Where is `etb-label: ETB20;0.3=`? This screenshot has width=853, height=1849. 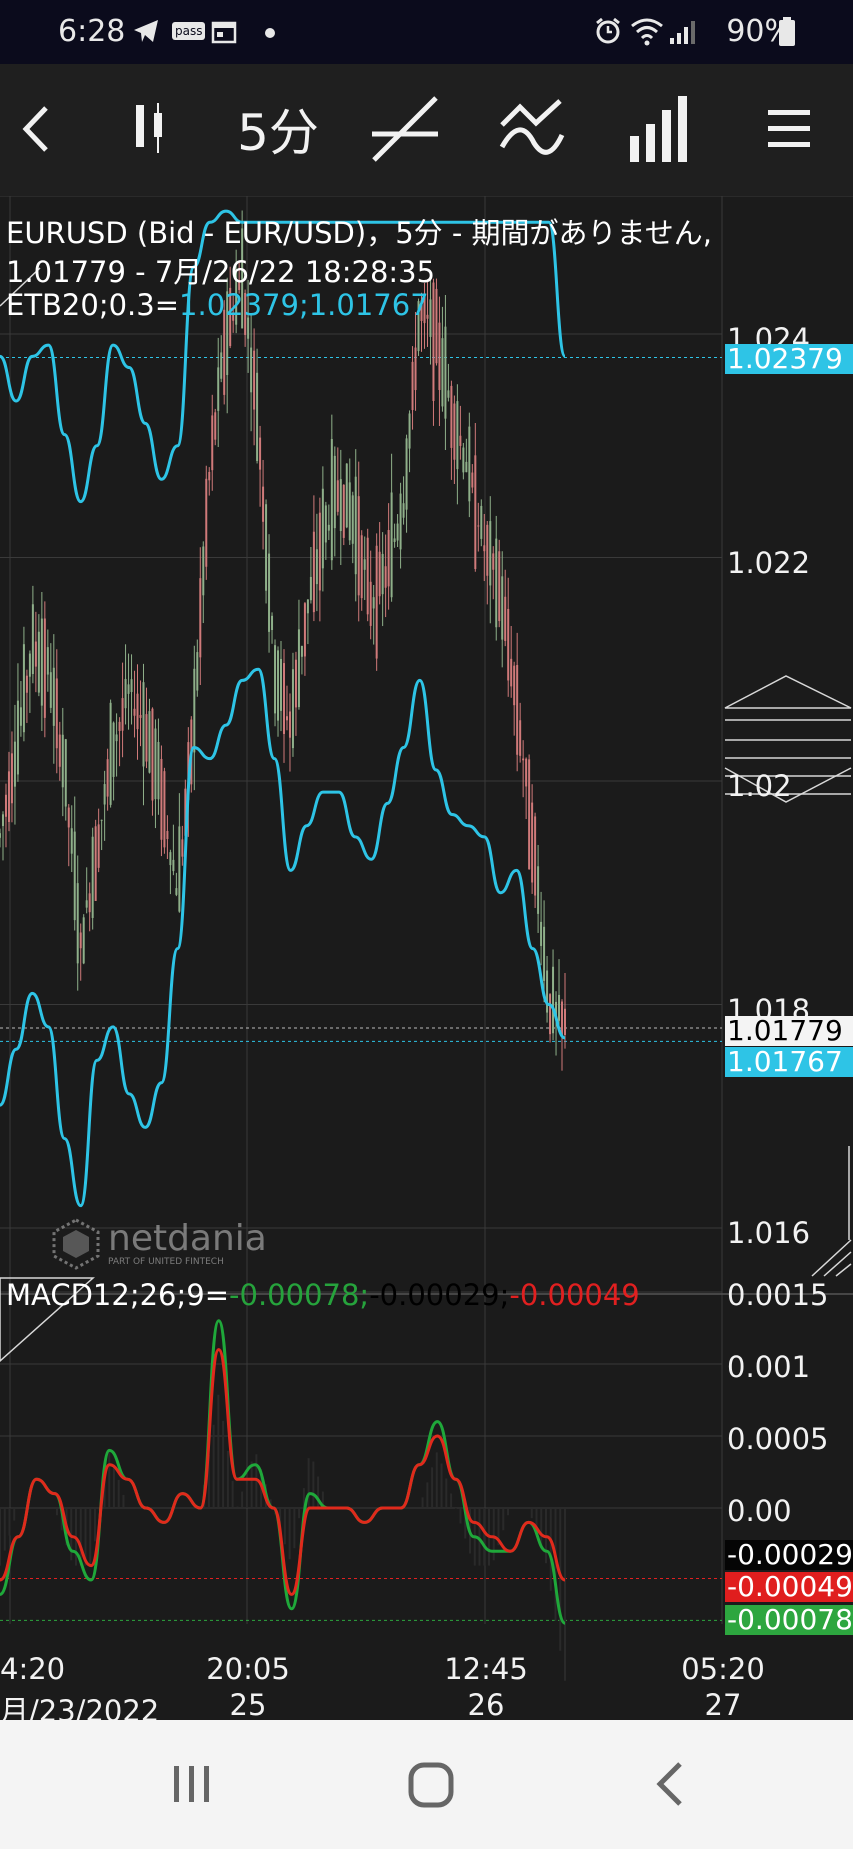 etb-label: ETB20;0.3= is located at coordinates (93, 305).